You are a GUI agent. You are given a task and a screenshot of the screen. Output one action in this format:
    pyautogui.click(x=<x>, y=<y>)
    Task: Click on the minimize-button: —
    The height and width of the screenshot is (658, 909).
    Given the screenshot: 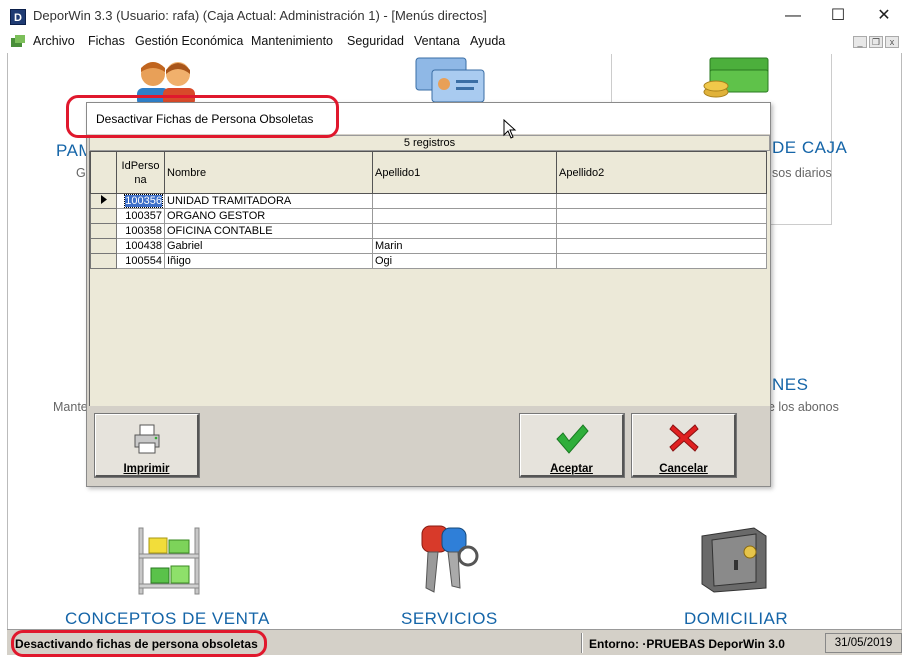 What is the action you would take?
    pyautogui.click(x=793, y=16)
    